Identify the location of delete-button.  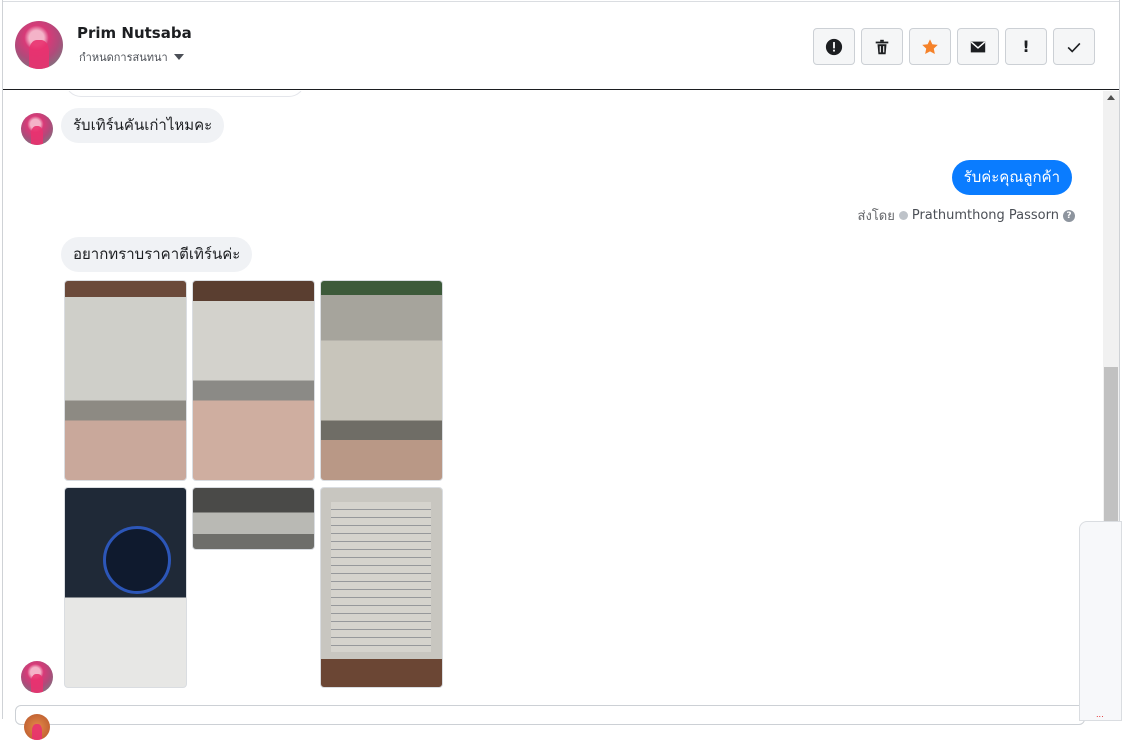
(882, 46).